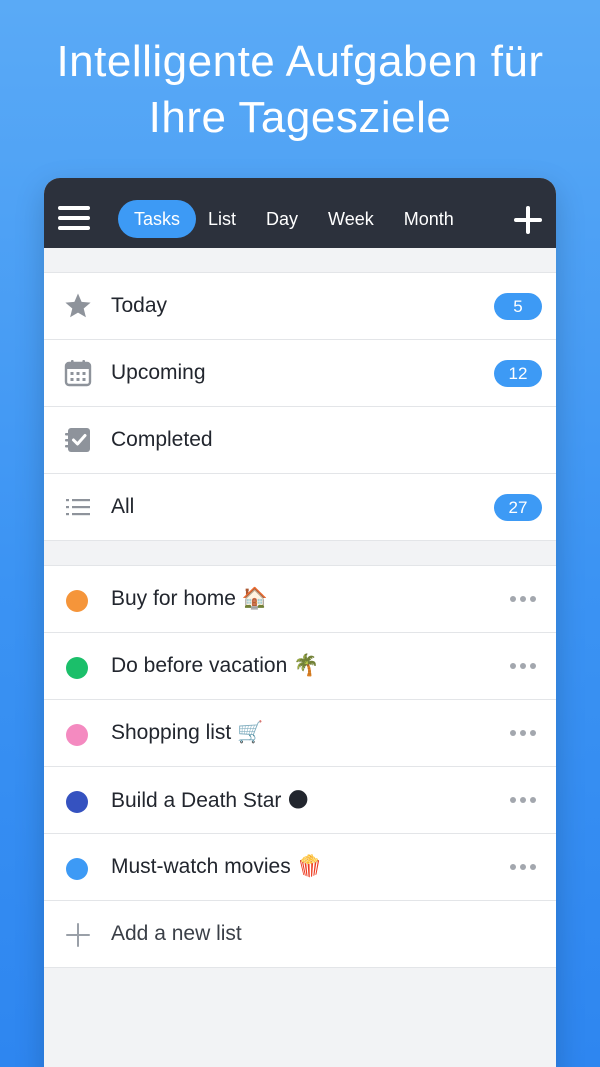 The image size is (600, 1067). What do you see at coordinates (139, 305) in the screenshot?
I see `smart-list-label: Today` at bounding box center [139, 305].